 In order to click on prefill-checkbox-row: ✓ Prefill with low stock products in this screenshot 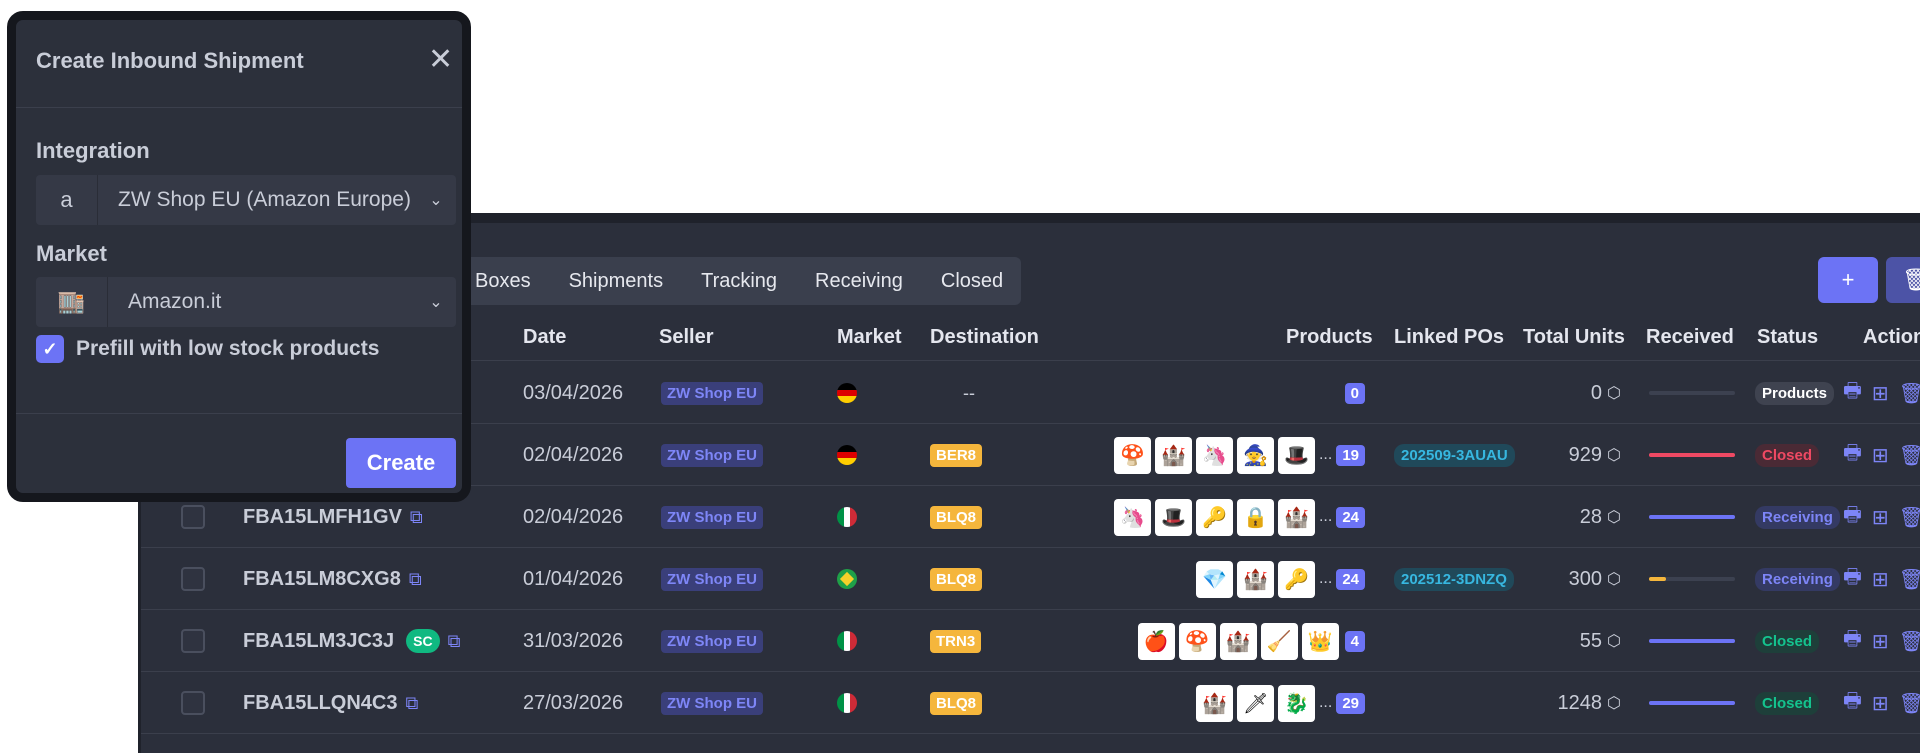, I will do `click(207, 349)`.